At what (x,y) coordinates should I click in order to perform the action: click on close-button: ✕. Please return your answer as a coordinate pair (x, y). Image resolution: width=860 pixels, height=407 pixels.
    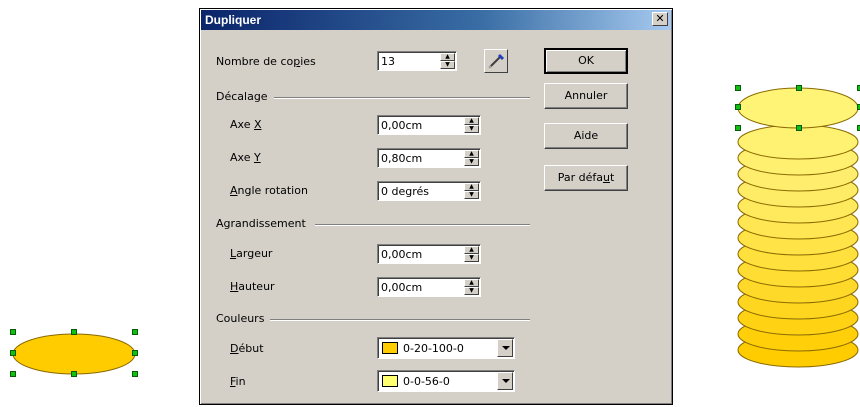
    Looking at the image, I should click on (660, 19).